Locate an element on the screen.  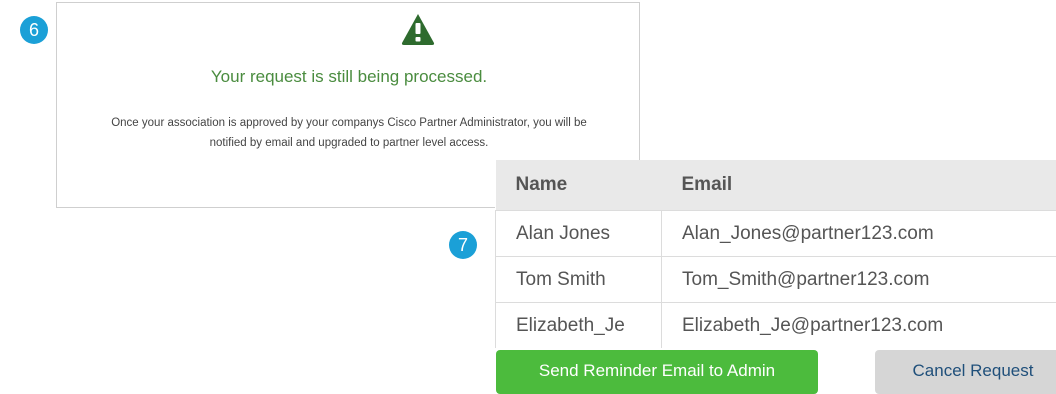
column-header-email: Email is located at coordinates (859, 185).